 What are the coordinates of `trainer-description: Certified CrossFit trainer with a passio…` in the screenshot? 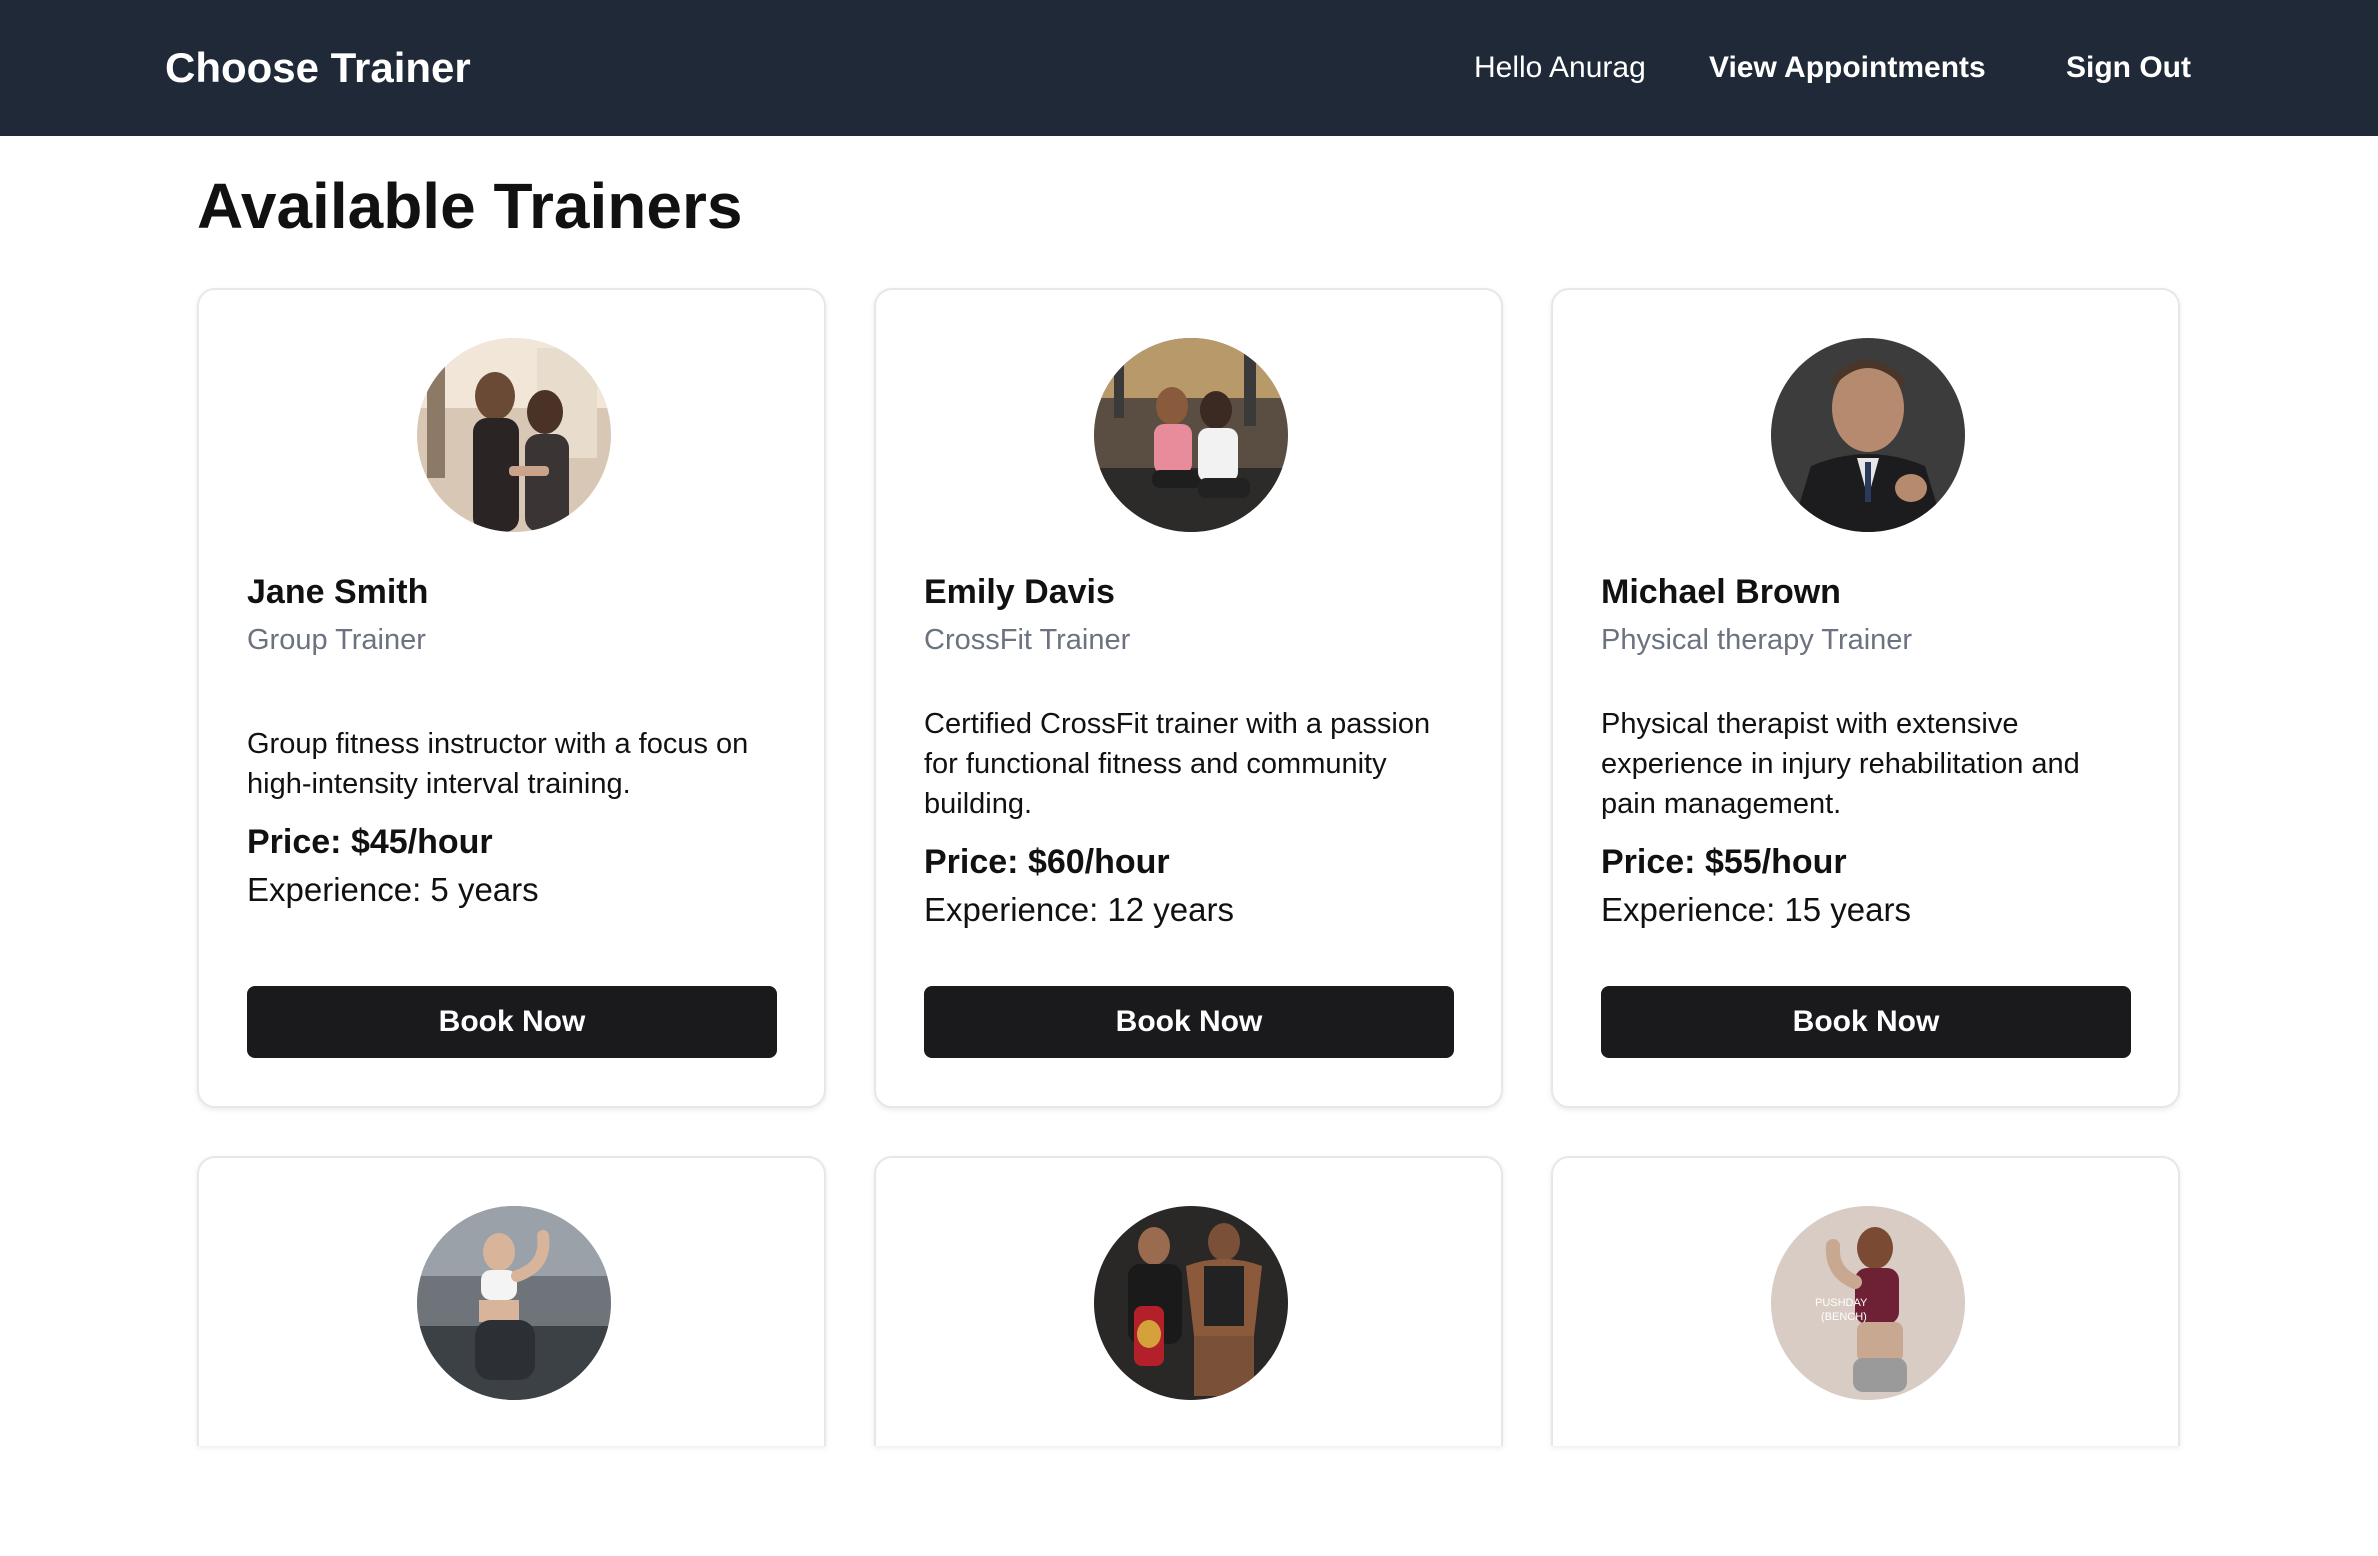 It's located at (1177, 764).